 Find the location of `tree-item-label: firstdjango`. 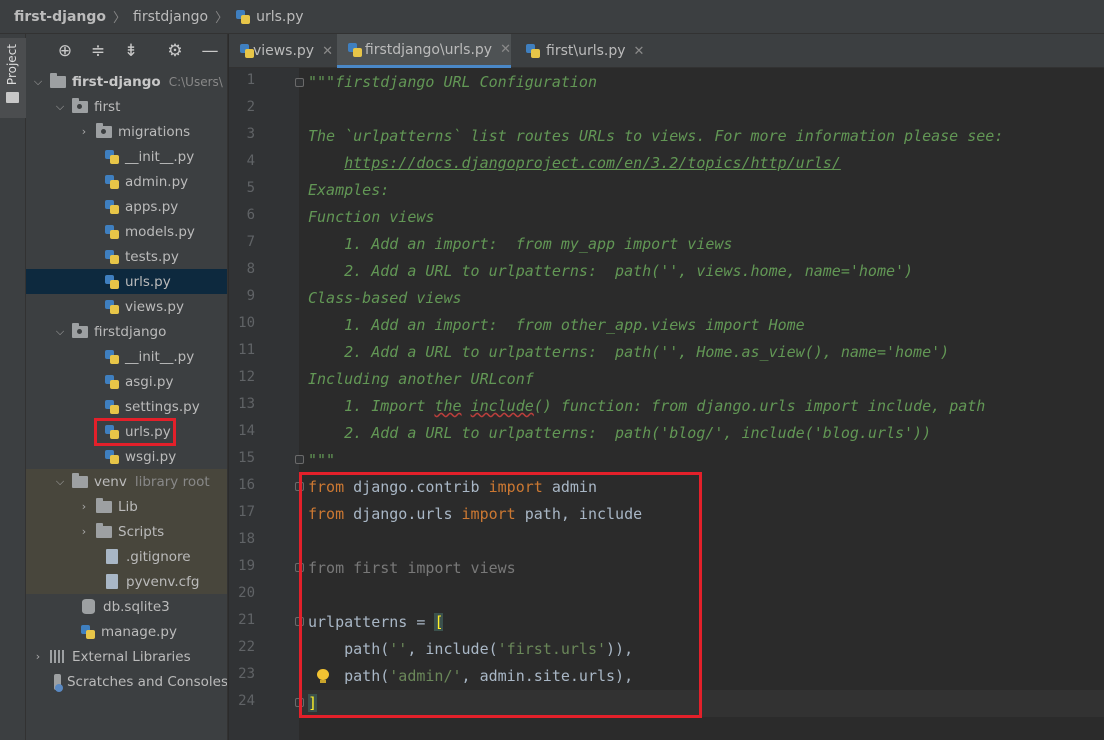

tree-item-label: firstdjango is located at coordinates (130, 331).